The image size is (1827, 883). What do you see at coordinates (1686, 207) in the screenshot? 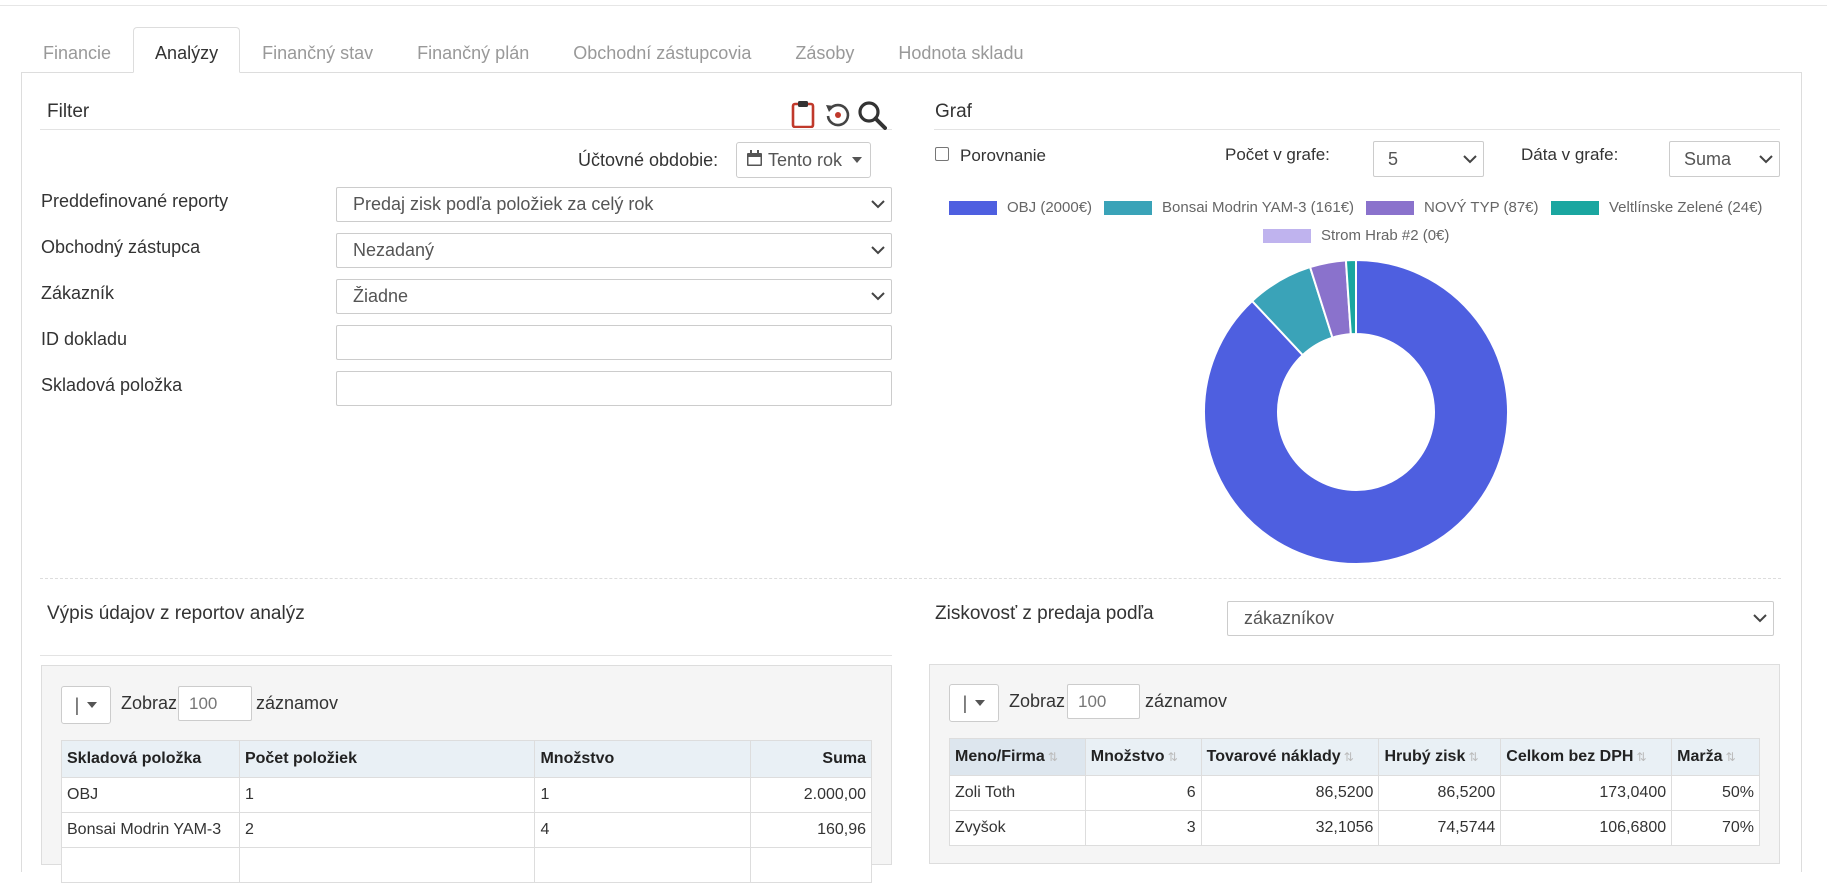
I see `legend-label: Veltlínske Zelené (24€)` at bounding box center [1686, 207].